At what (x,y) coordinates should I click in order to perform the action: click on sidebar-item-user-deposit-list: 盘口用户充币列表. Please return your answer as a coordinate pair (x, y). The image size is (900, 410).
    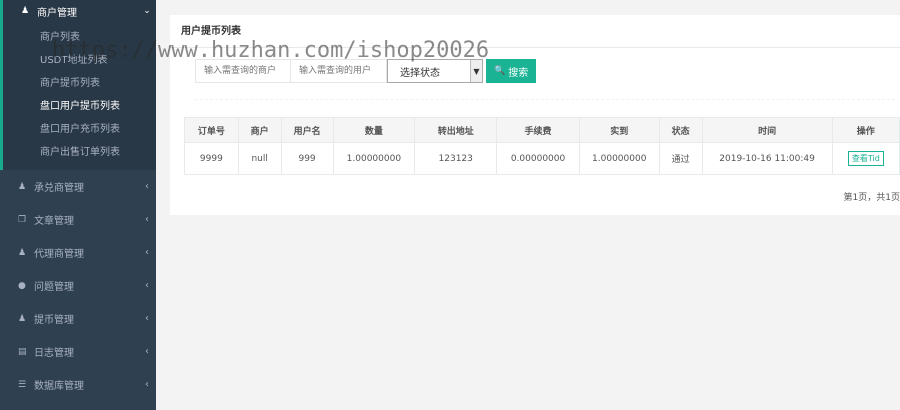
    Looking at the image, I should click on (79, 129).